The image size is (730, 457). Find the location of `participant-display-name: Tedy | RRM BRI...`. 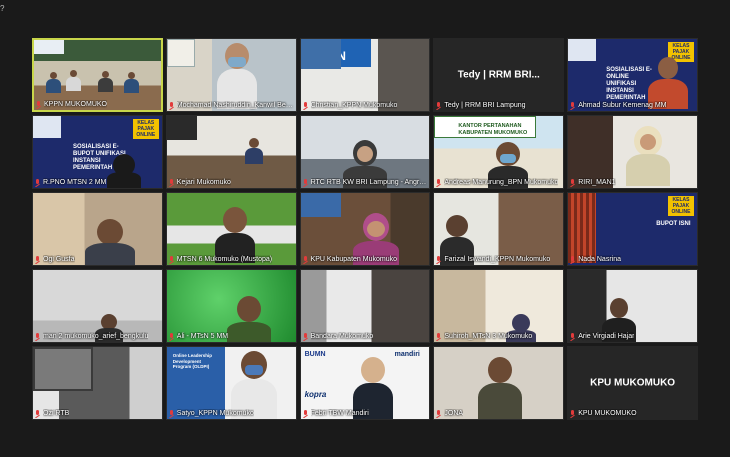

participant-display-name: Tedy | RRM BRI... is located at coordinates (498, 75).